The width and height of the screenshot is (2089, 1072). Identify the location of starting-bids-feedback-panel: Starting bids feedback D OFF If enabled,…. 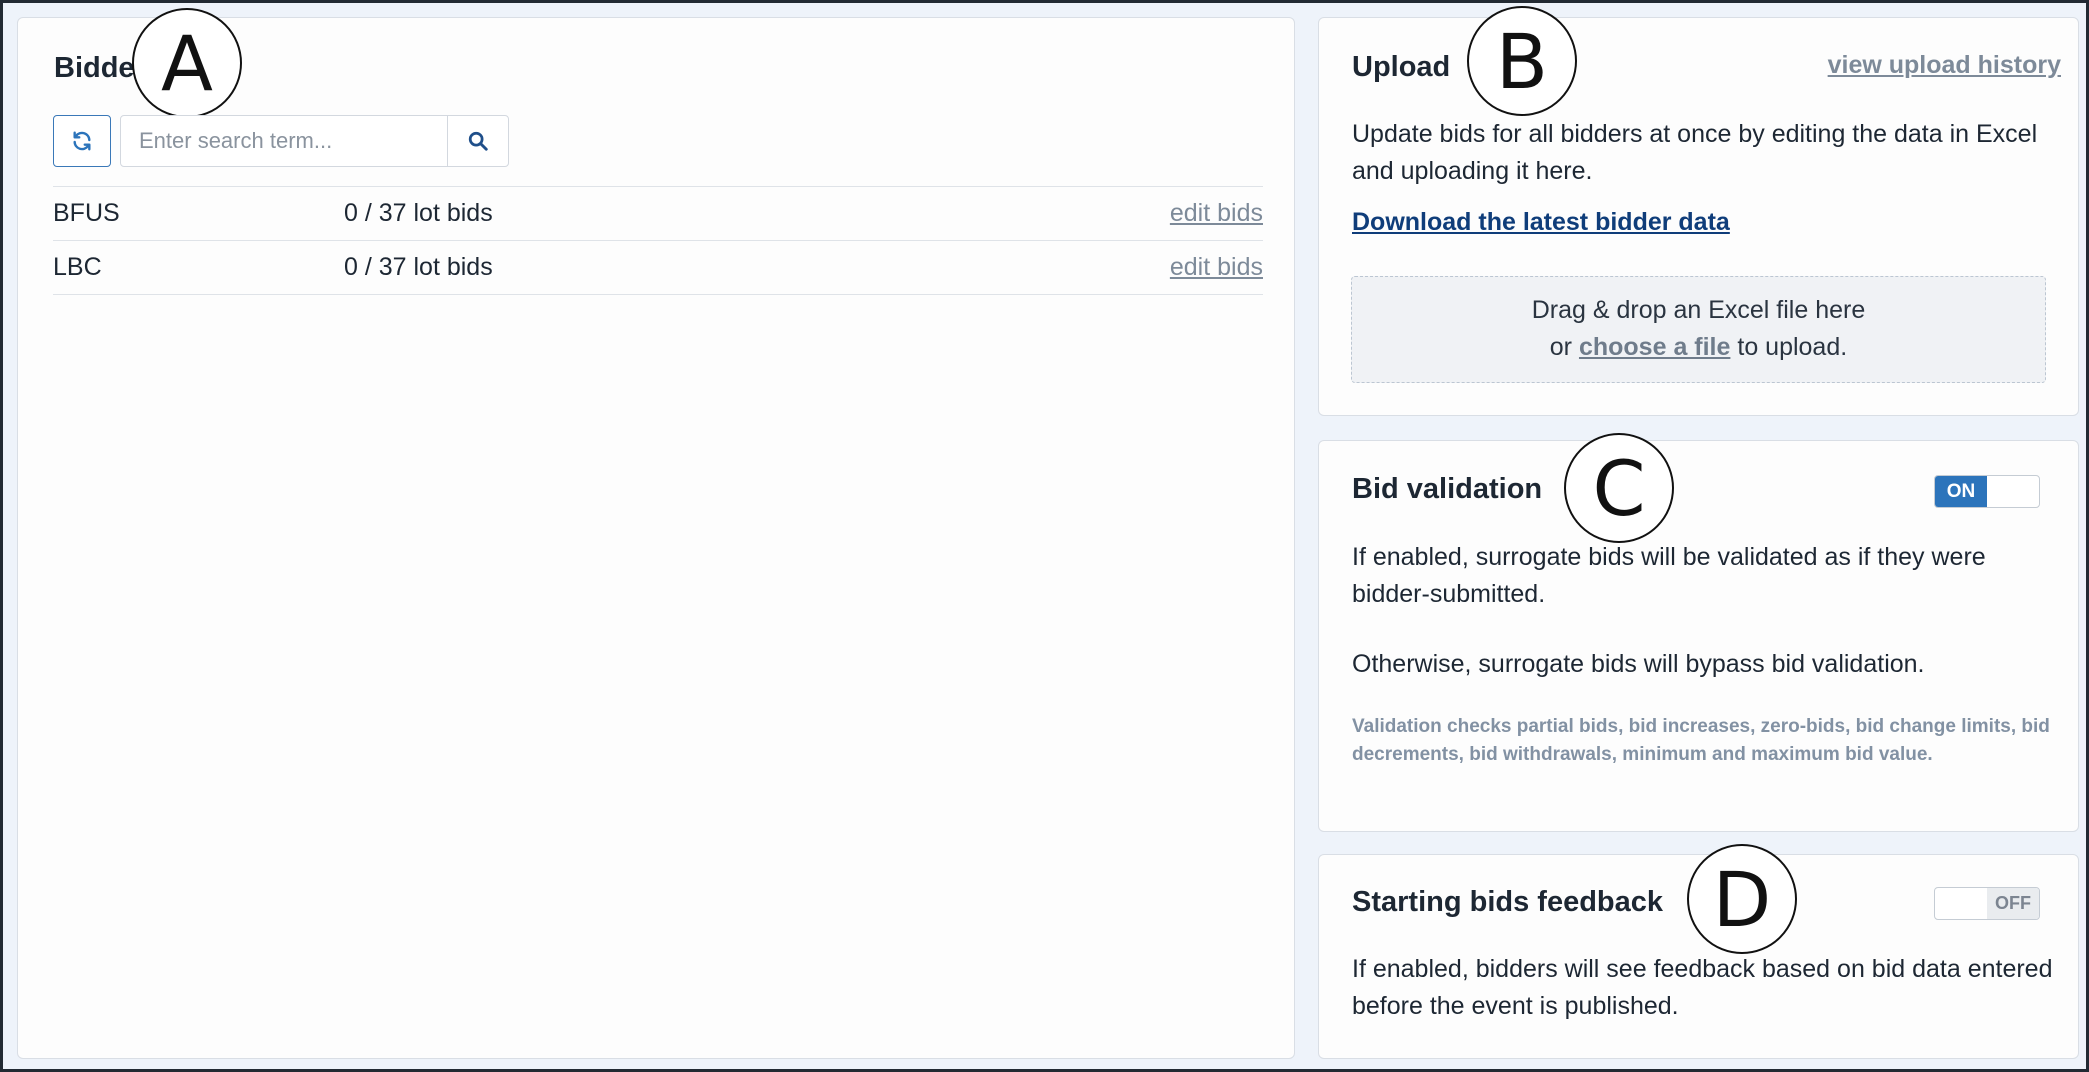
(1698, 951).